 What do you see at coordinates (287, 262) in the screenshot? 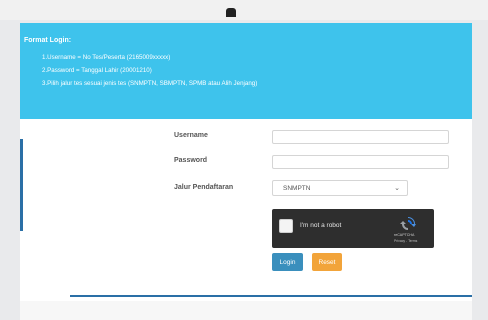
I see `login-button: Login` at bounding box center [287, 262].